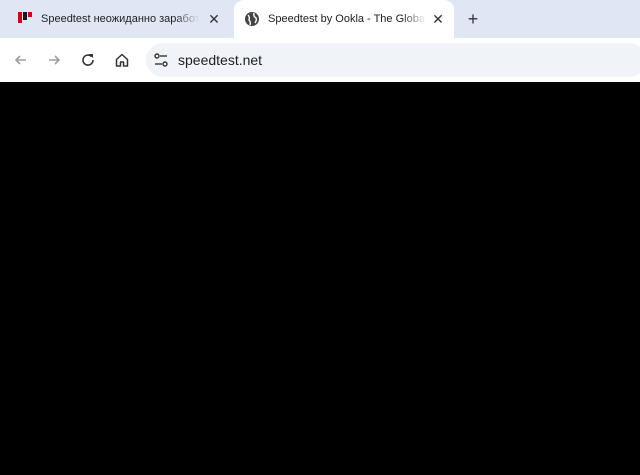  I want to click on arrow-left-icon, so click(20, 60).